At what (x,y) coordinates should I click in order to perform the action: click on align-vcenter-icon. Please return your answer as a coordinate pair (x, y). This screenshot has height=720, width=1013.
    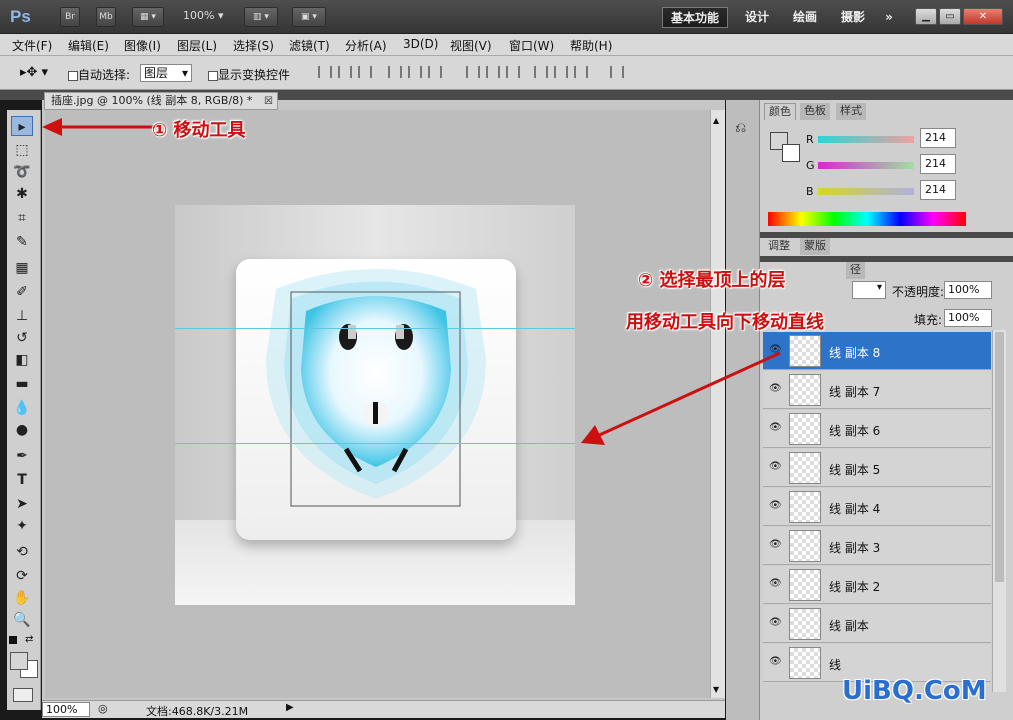
    Looking at the image, I should click on (345, 72).